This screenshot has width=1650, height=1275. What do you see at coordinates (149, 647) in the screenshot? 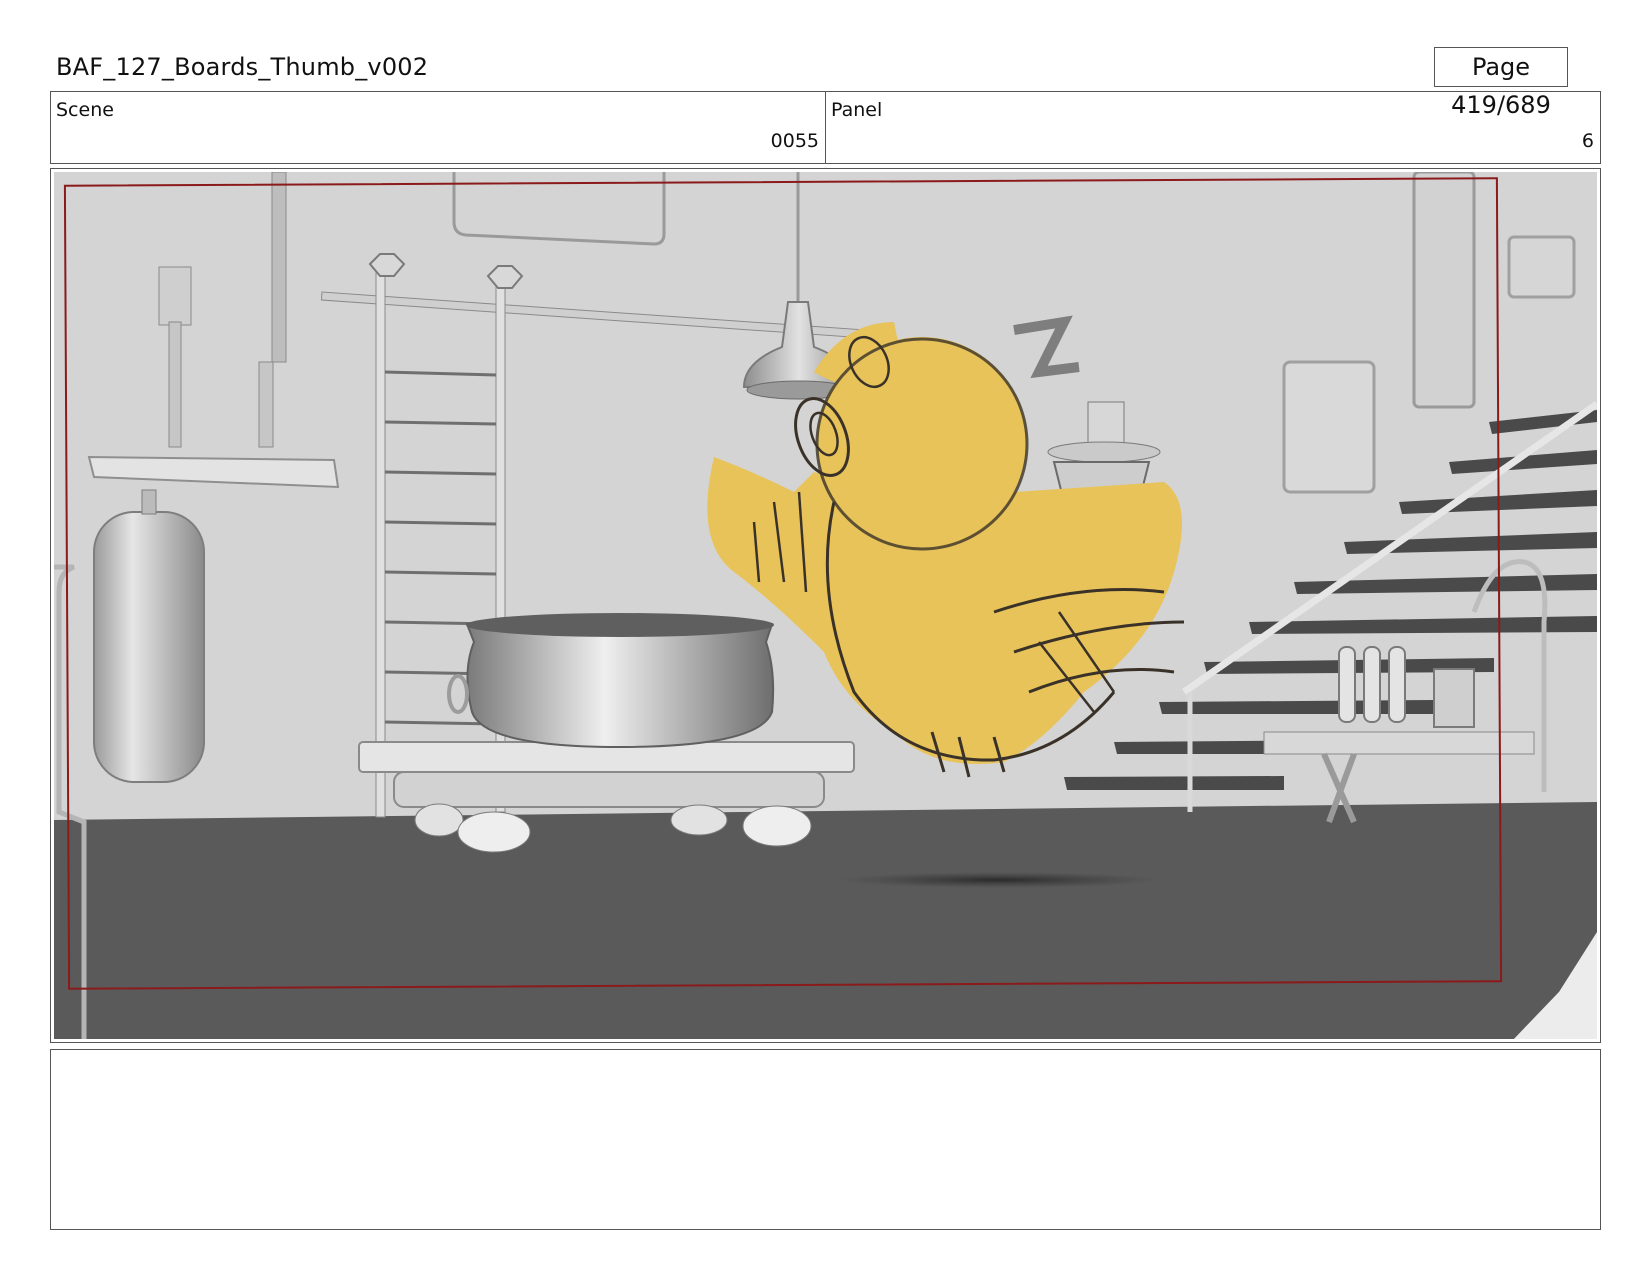
I see `gas-tank` at bounding box center [149, 647].